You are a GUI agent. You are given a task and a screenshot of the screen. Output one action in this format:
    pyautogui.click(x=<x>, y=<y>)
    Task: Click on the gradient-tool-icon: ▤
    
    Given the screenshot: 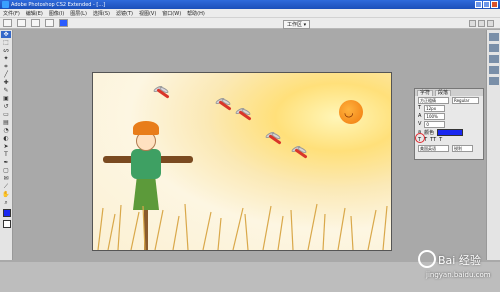 What is the action you would take?
    pyautogui.click(x=6, y=122)
    